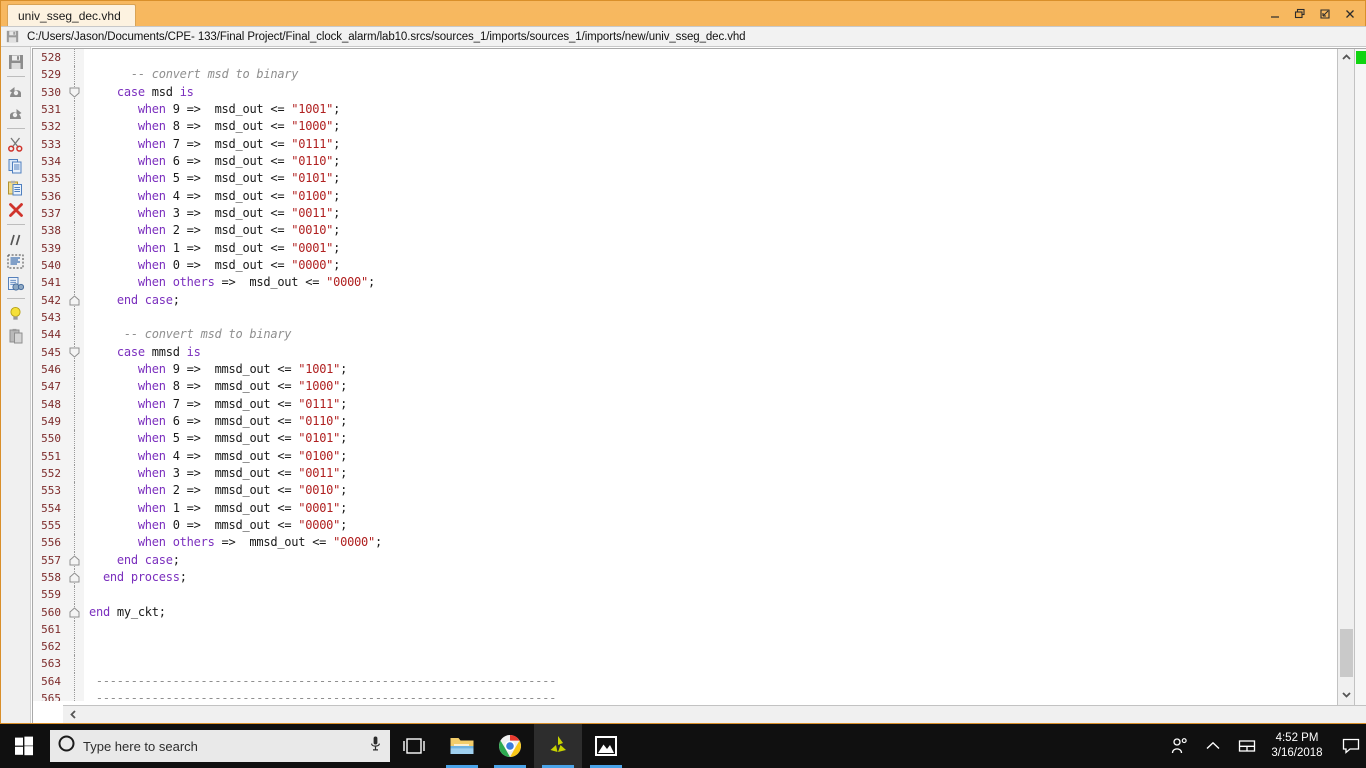 The height and width of the screenshot is (768, 1366). I want to click on code-line: 557 end case;, so click(684, 560).